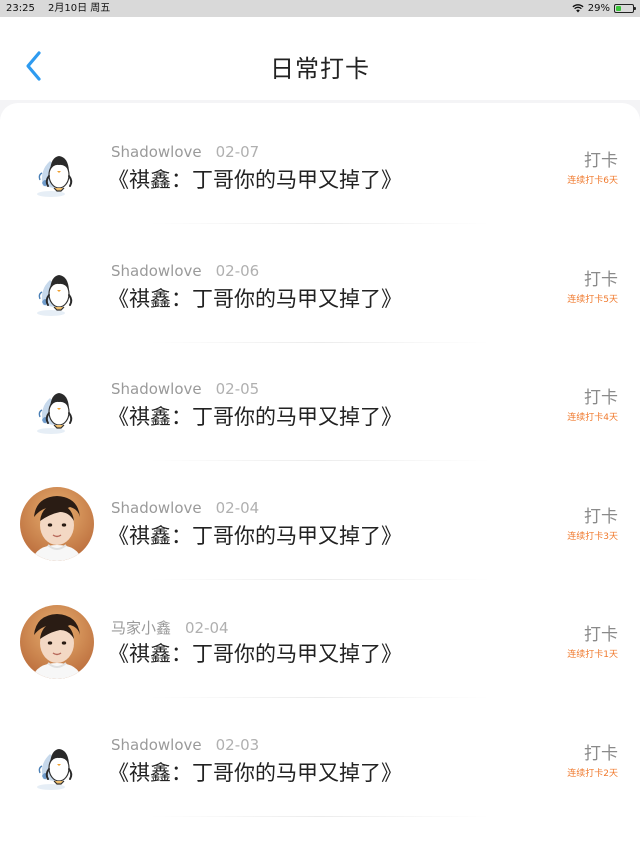  What do you see at coordinates (20, 8) in the screenshot?
I see `status-time: 23:25` at bounding box center [20, 8].